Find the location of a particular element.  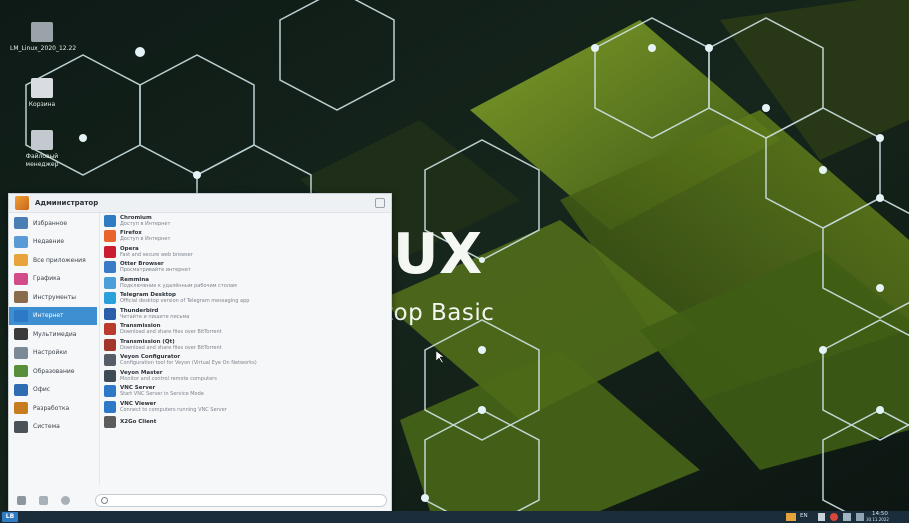

menu-header: Администратор is located at coordinates (200, 203).